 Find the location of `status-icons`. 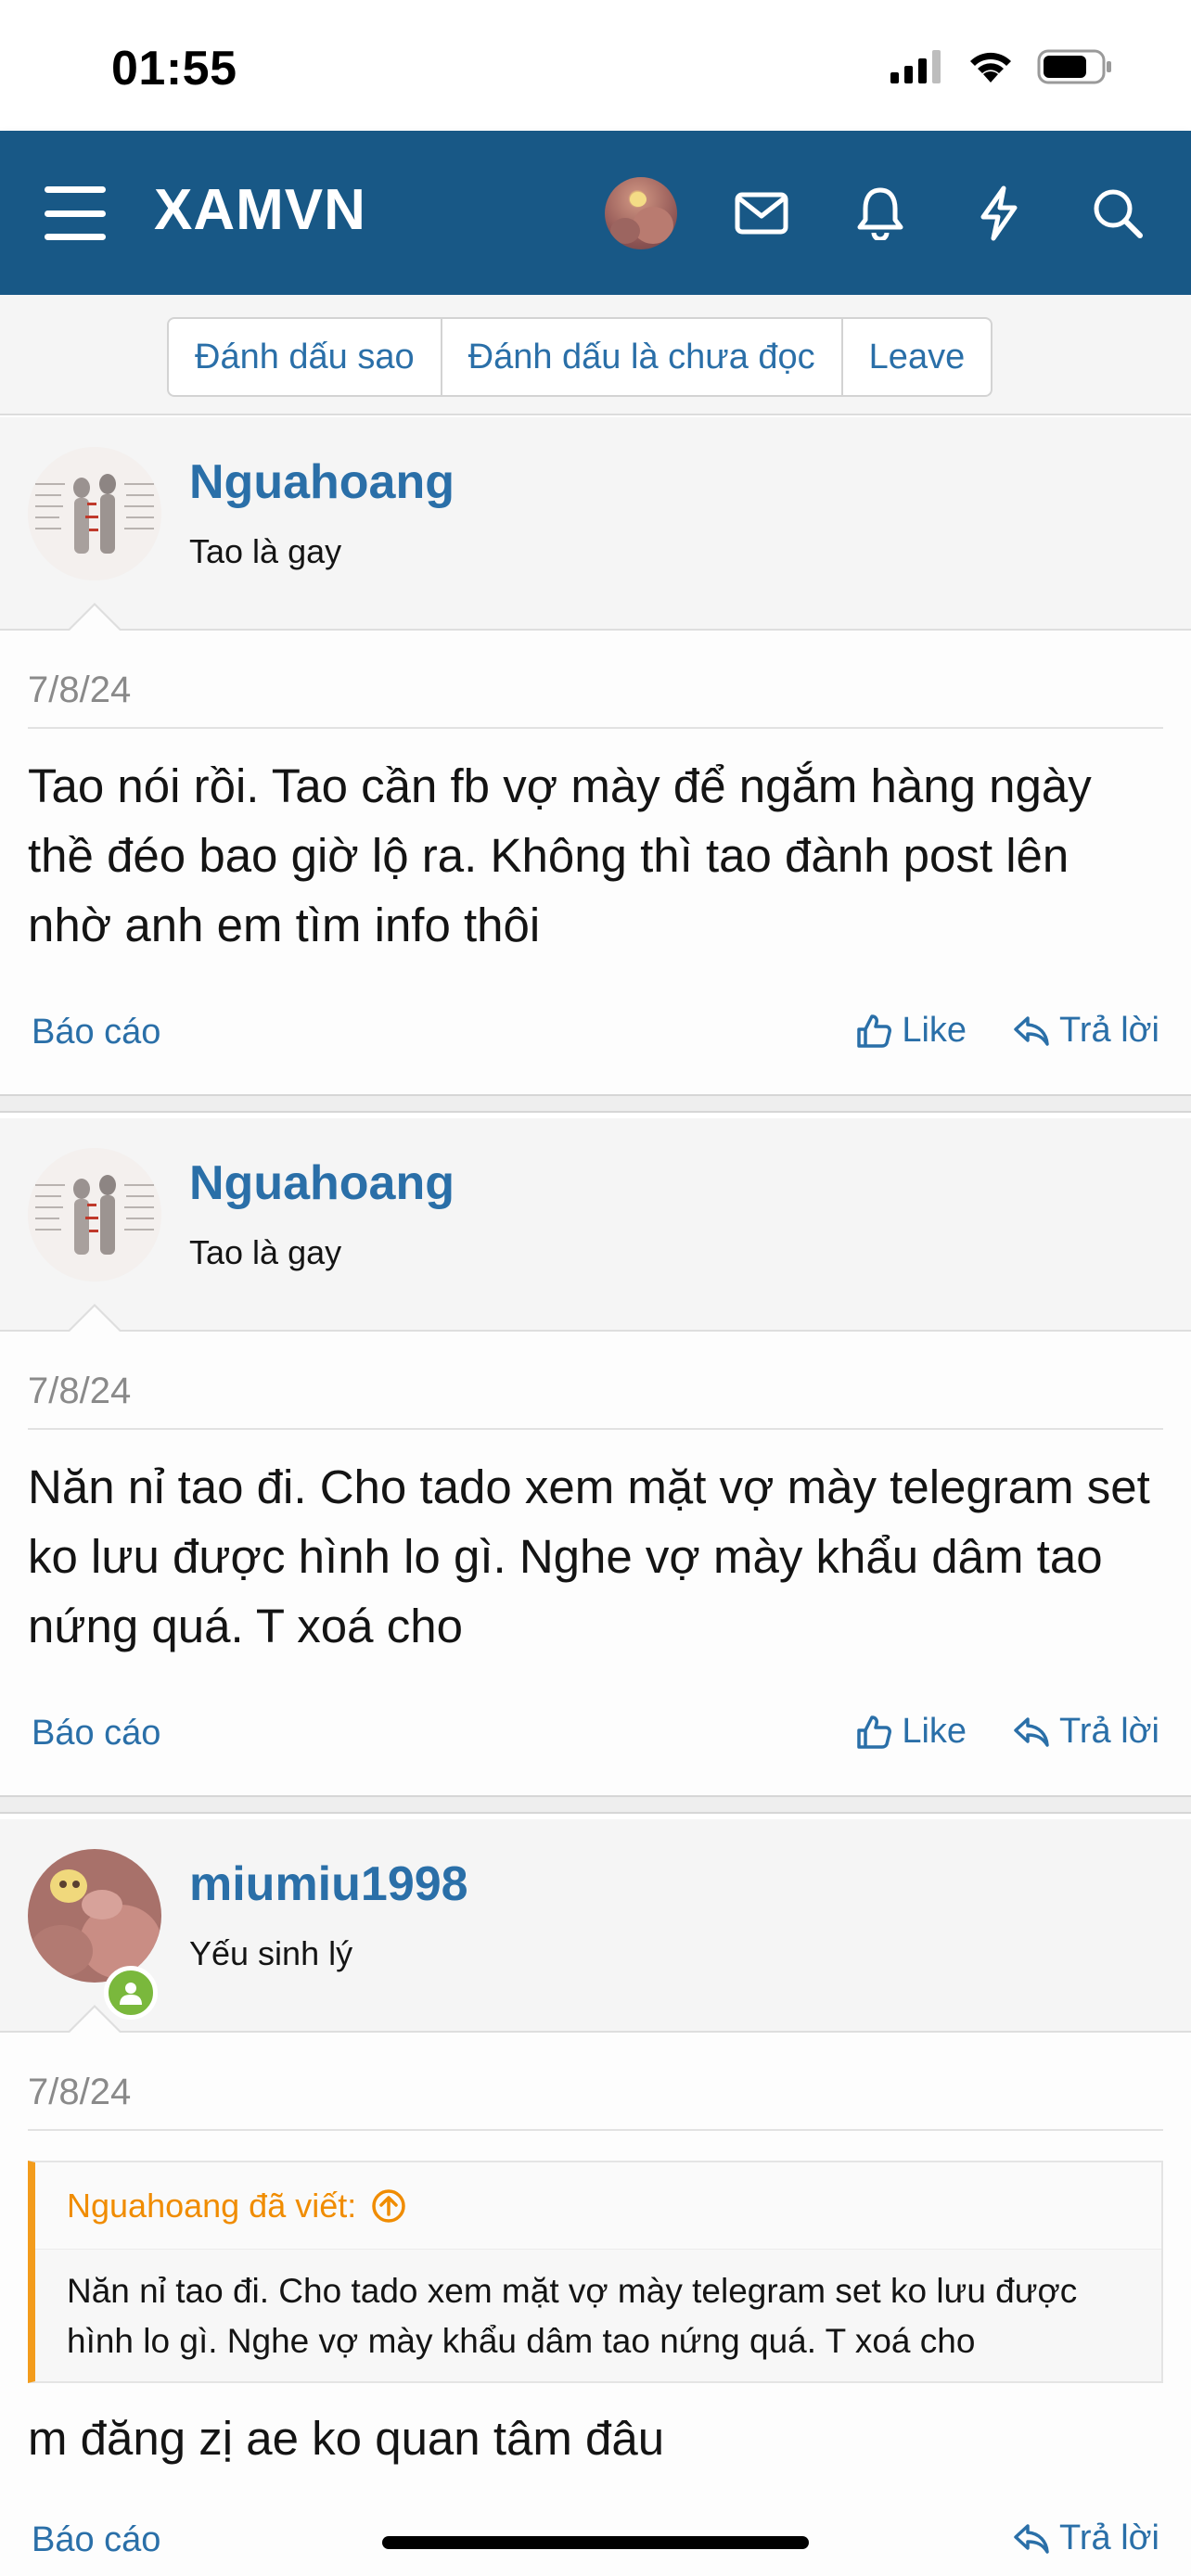

status-icons is located at coordinates (1001, 66).